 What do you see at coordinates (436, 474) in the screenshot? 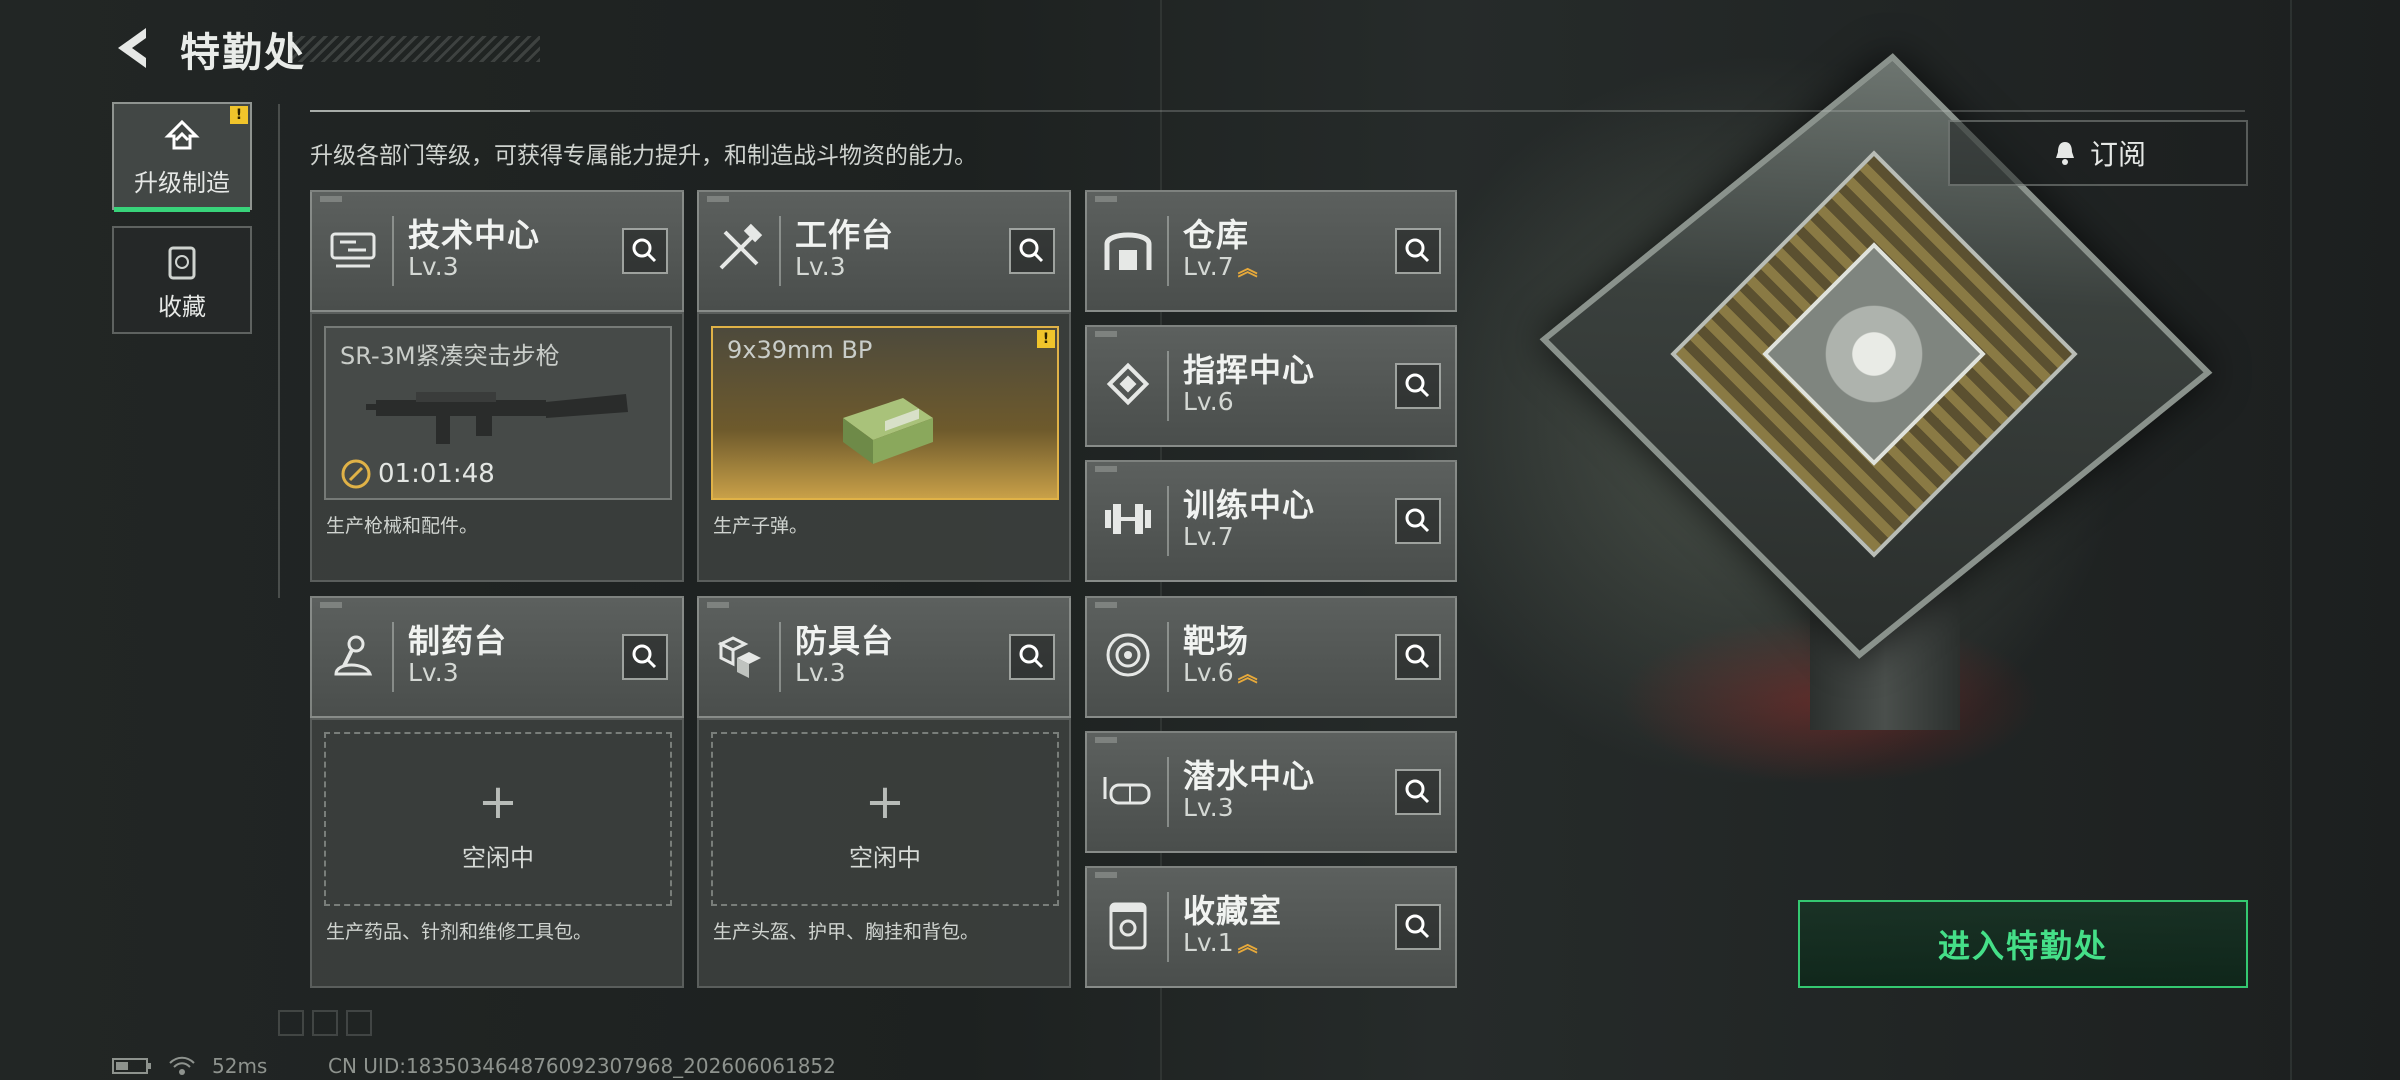
I see `timer-value: 01:01:48` at bounding box center [436, 474].